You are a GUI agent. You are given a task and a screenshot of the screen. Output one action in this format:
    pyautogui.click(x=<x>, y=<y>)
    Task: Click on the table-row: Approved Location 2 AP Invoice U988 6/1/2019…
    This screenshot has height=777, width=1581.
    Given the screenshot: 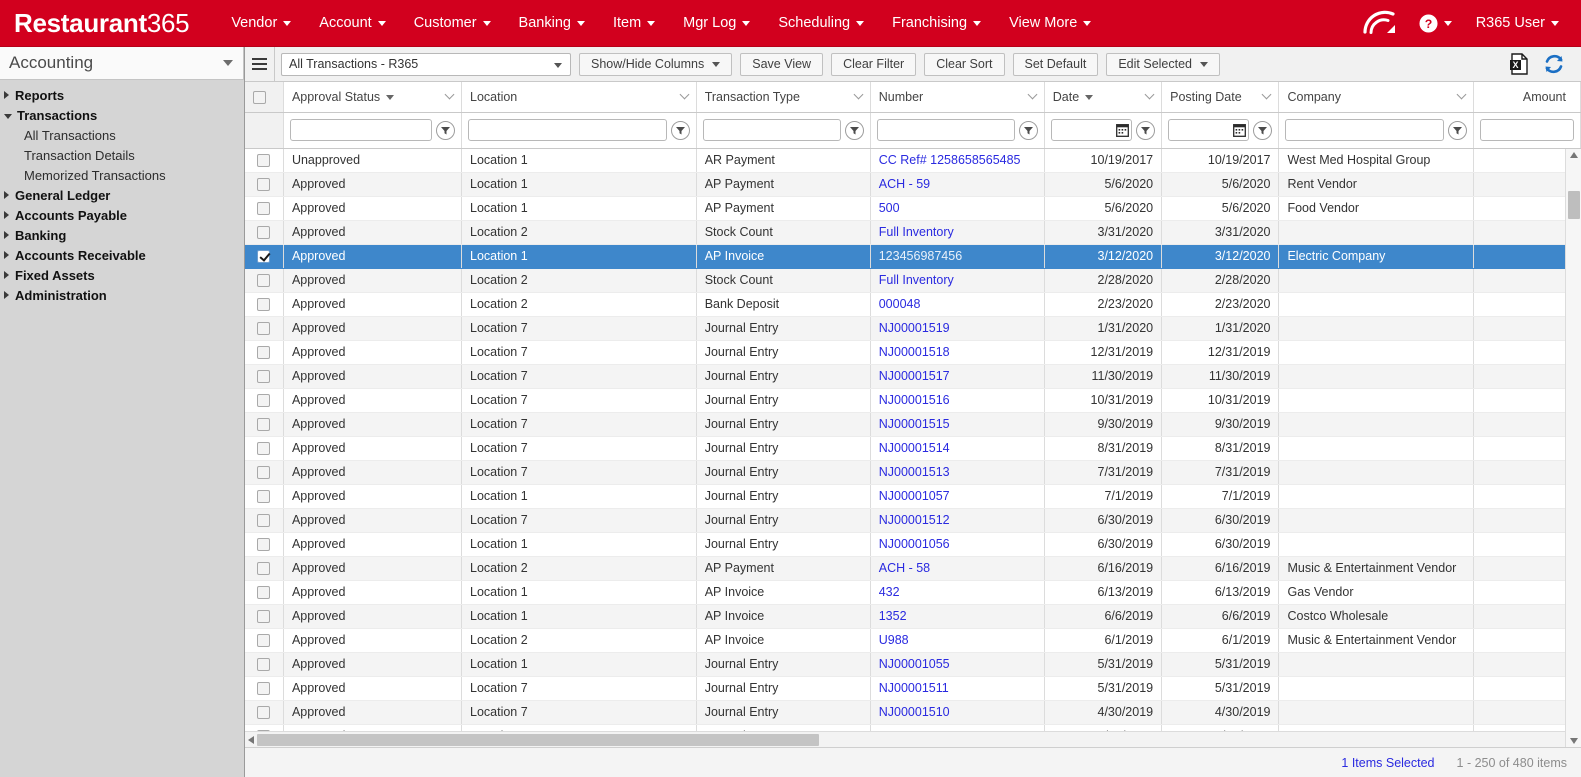 What is the action you would take?
    pyautogui.click(x=913, y=640)
    